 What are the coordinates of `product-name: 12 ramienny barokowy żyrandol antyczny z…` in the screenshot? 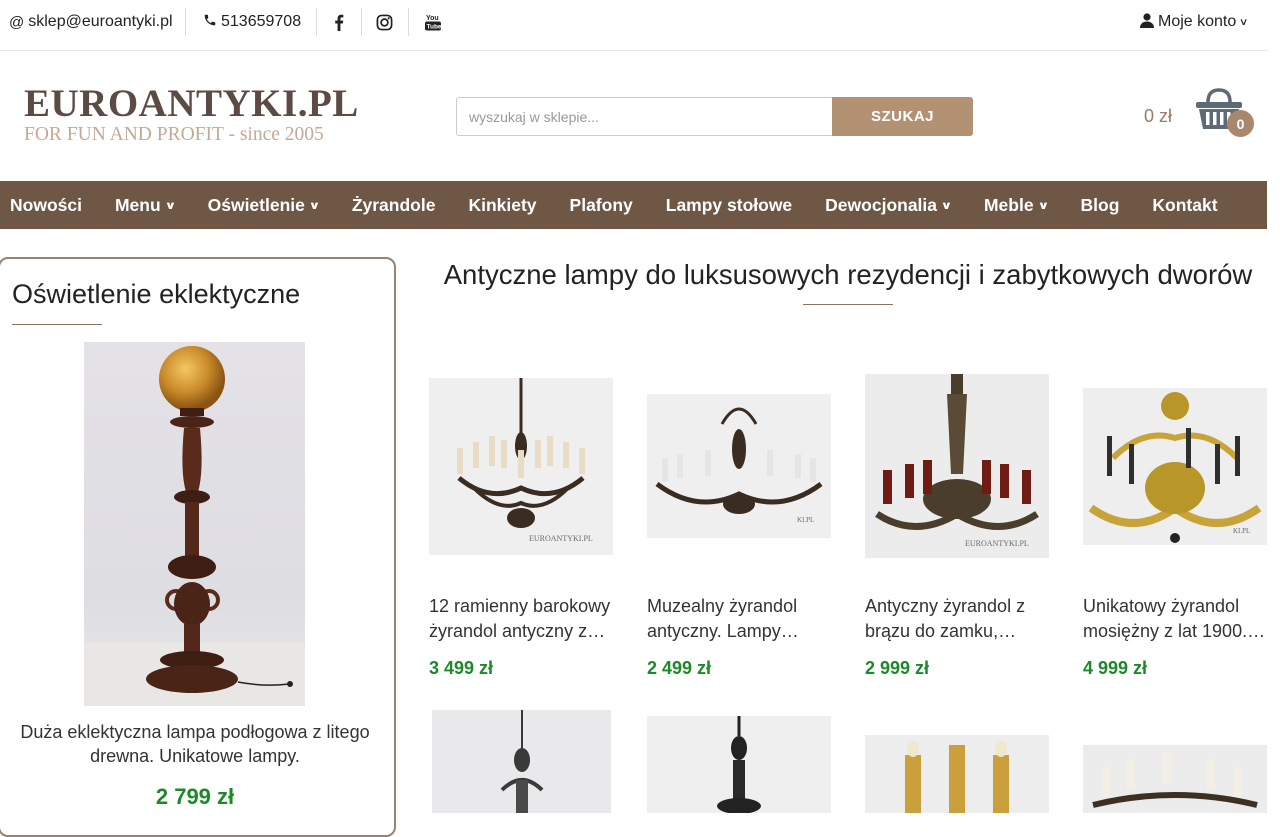 It's located at (524, 619).